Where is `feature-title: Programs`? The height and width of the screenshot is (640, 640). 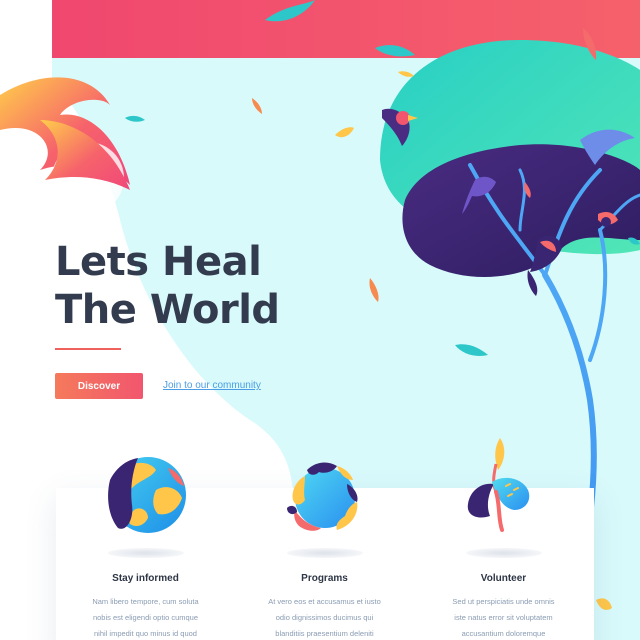 feature-title: Programs is located at coordinates (324, 578).